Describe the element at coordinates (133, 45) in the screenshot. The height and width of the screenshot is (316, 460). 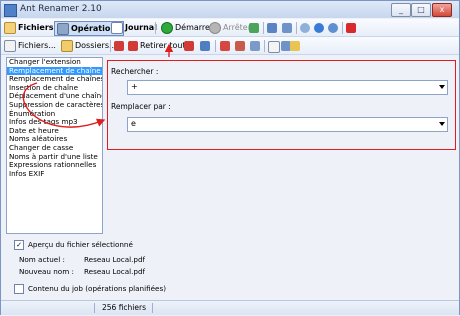
I see `remove-all-icon` at that location.